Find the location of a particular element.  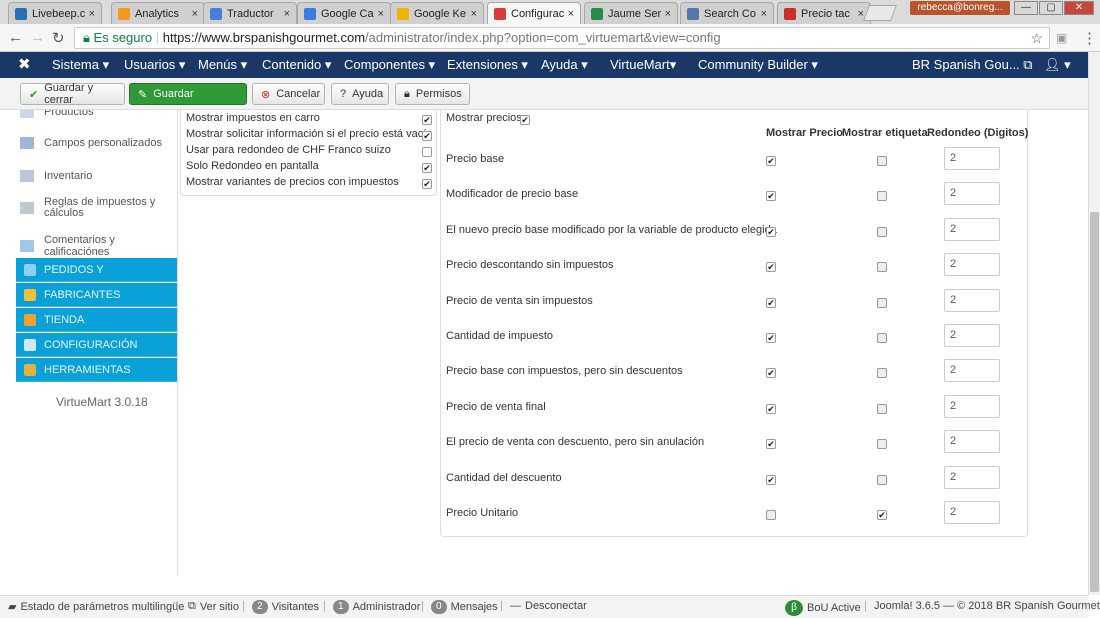

page-scrollbar is located at coordinates (1094, 323).